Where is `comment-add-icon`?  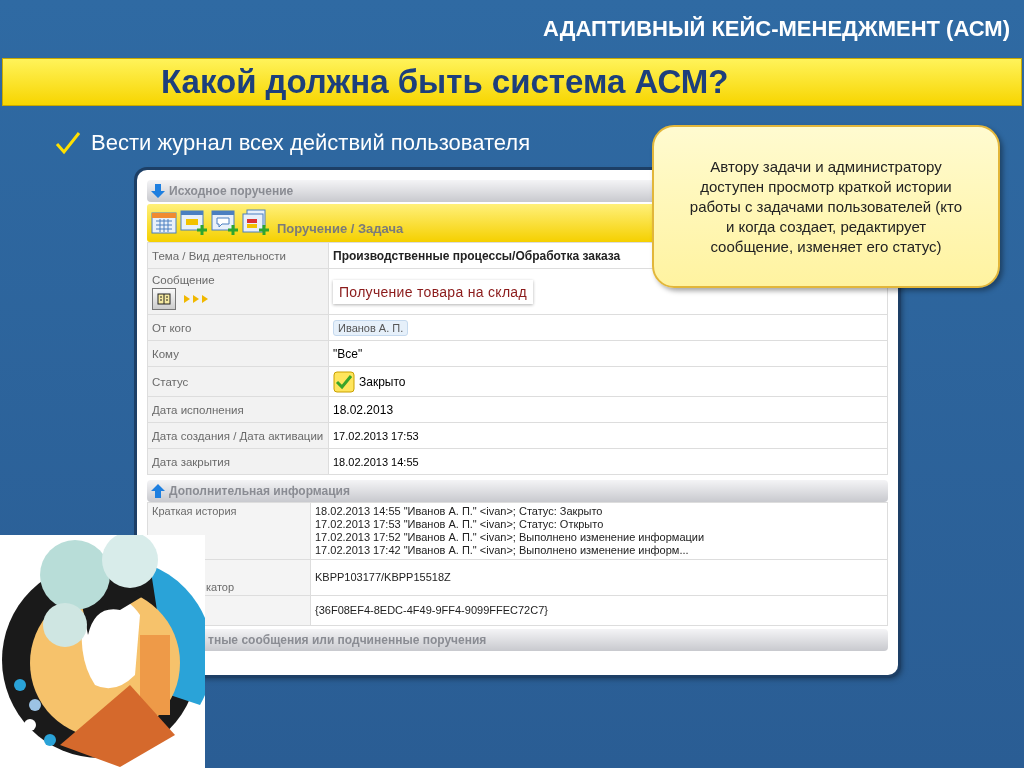 comment-add-icon is located at coordinates (225, 223).